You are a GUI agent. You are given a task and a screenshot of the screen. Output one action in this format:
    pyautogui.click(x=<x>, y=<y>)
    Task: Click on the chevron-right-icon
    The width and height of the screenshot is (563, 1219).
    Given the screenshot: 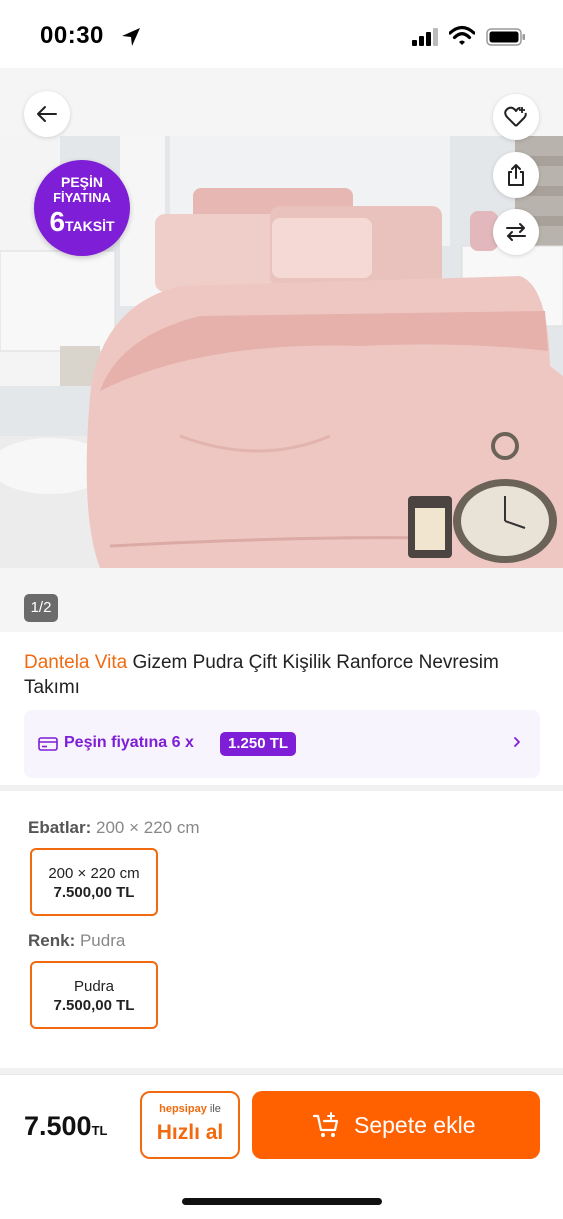 What is the action you would take?
    pyautogui.click(x=517, y=742)
    